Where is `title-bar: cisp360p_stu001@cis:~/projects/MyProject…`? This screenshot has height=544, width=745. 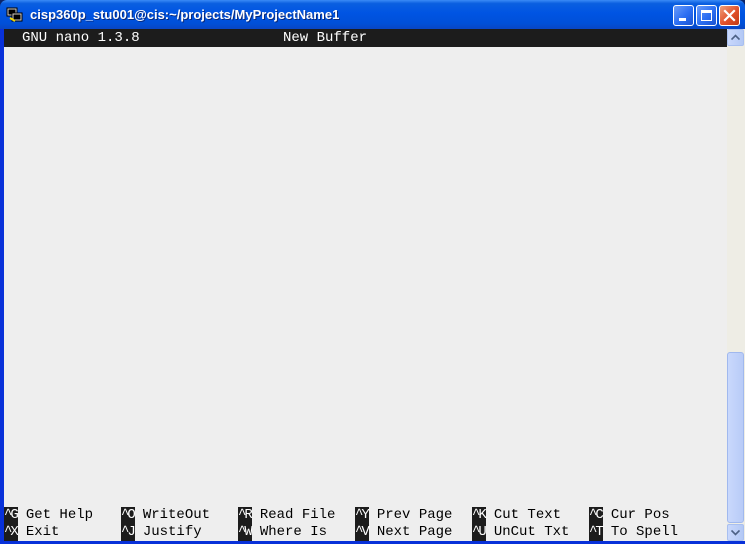 title-bar: cisp360p_stu001@cis:~/projects/MyProject… is located at coordinates (372, 14).